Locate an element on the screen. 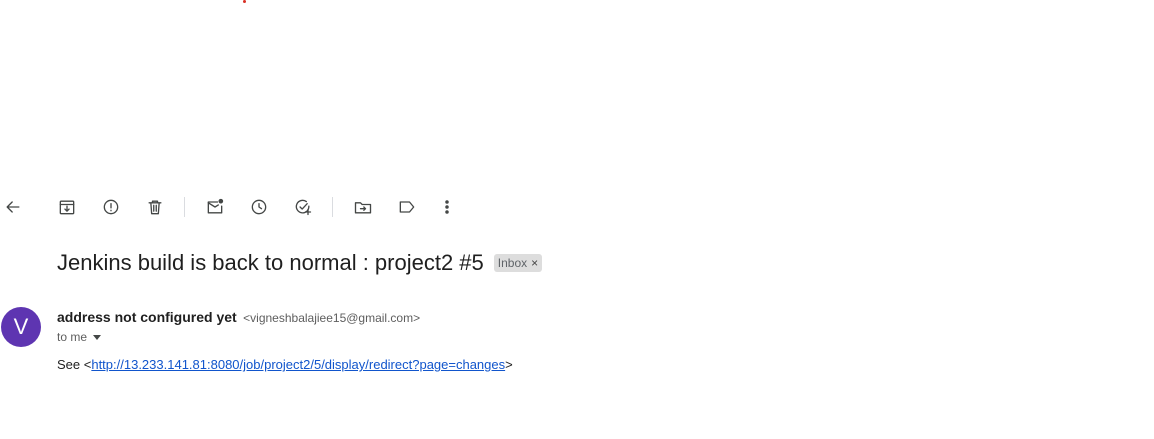  archive-button is located at coordinates (67, 207).